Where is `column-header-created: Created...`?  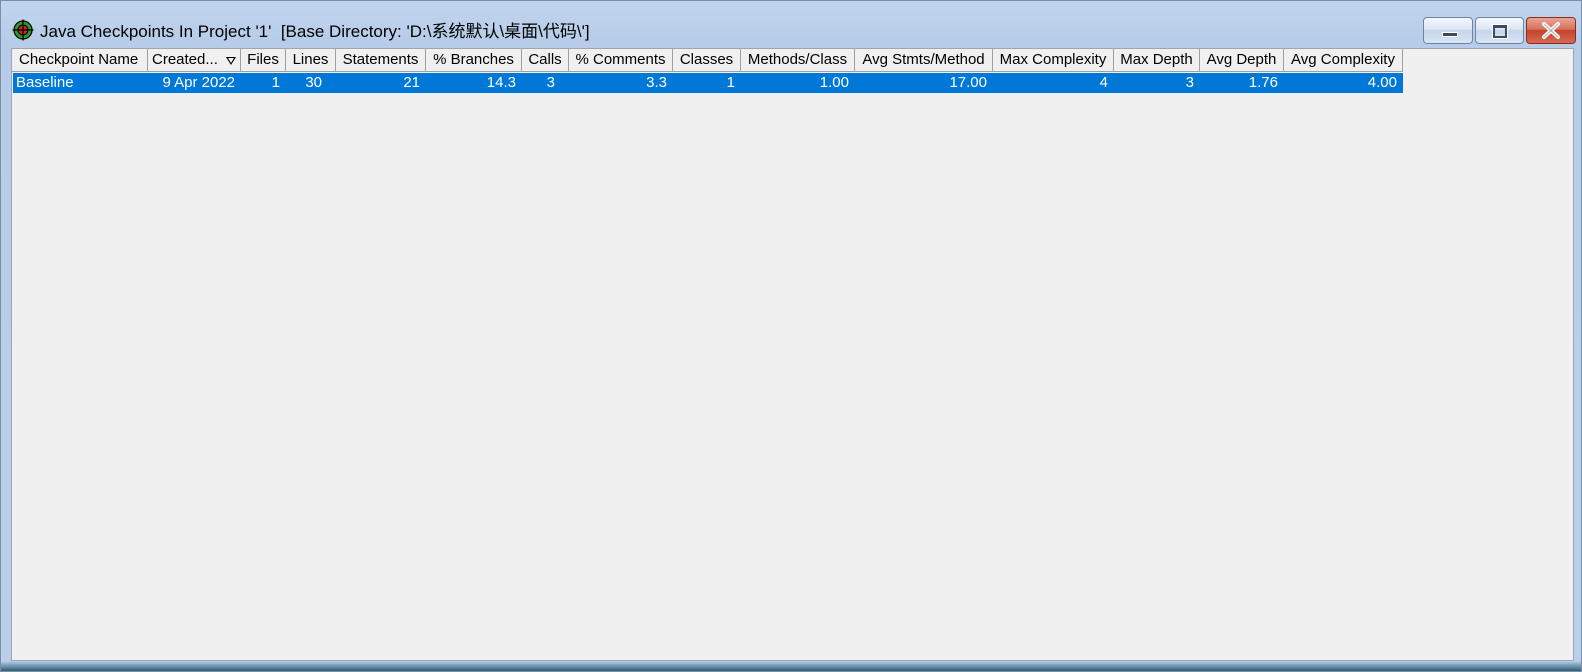 column-header-created: Created... is located at coordinates (194, 60).